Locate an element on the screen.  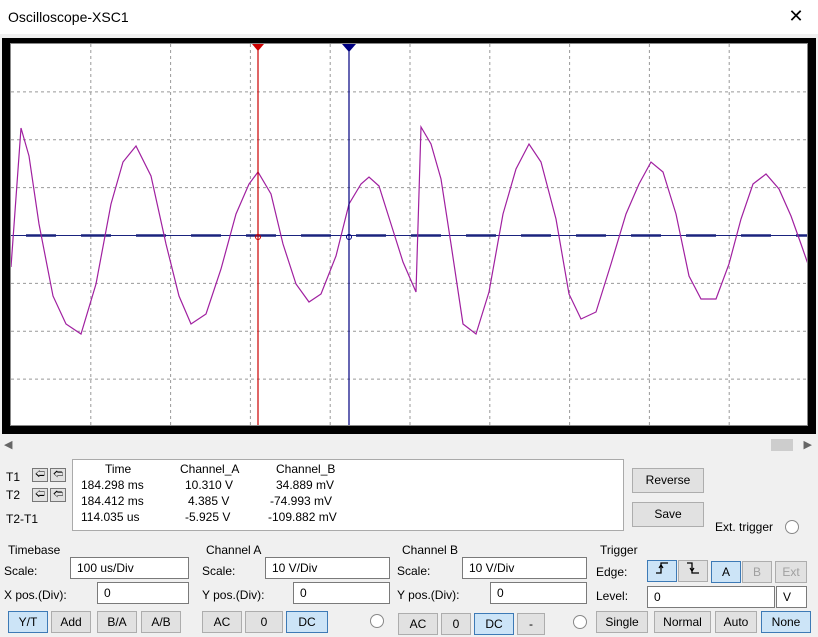
readout-header-time: Time is located at coordinates (118, 469).